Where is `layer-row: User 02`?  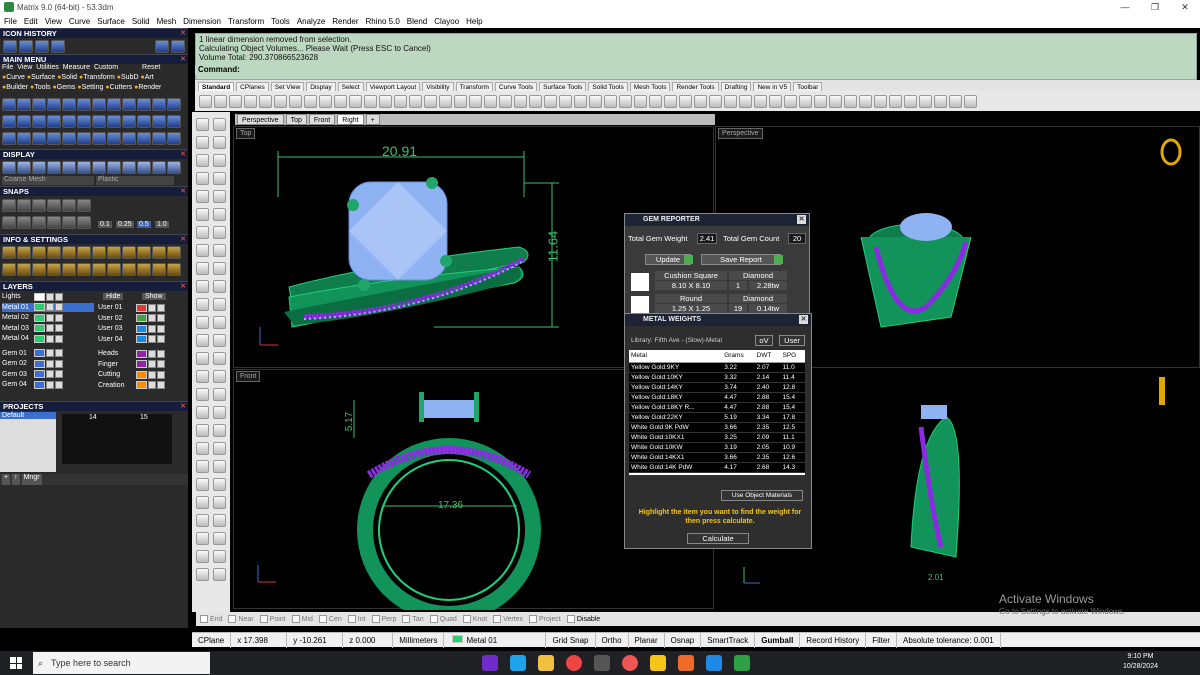 layer-row: User 02 is located at coordinates (143, 318).